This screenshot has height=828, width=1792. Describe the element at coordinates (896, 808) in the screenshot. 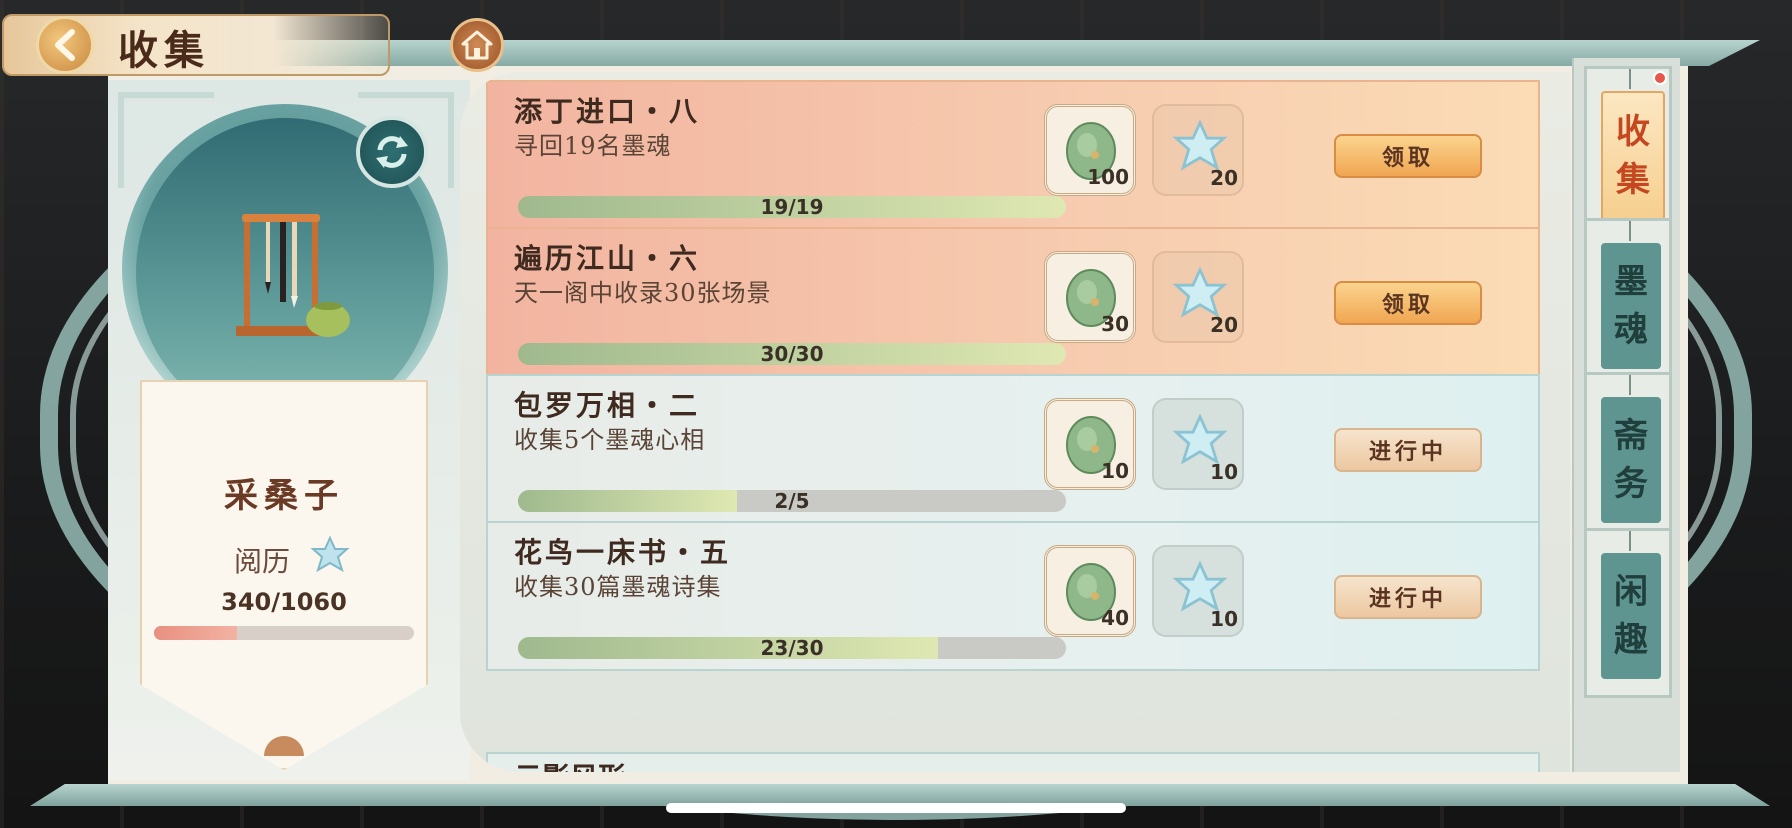

I see `home-indicator` at that location.